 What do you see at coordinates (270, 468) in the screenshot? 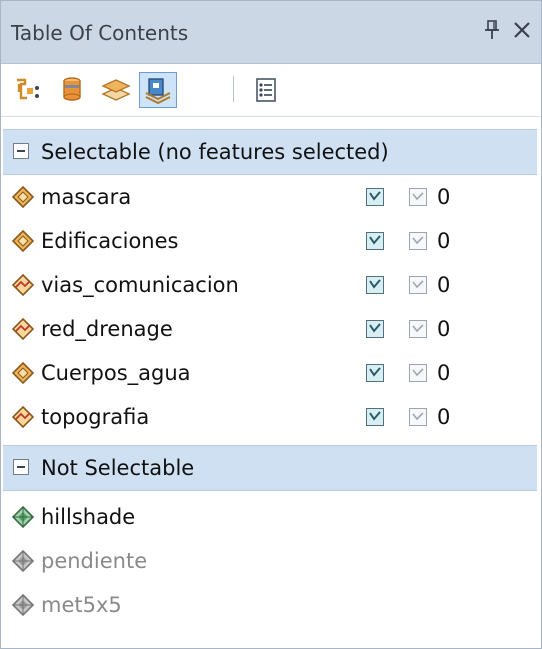
I see `group-header-not-selectable: Not Selectable` at bounding box center [270, 468].